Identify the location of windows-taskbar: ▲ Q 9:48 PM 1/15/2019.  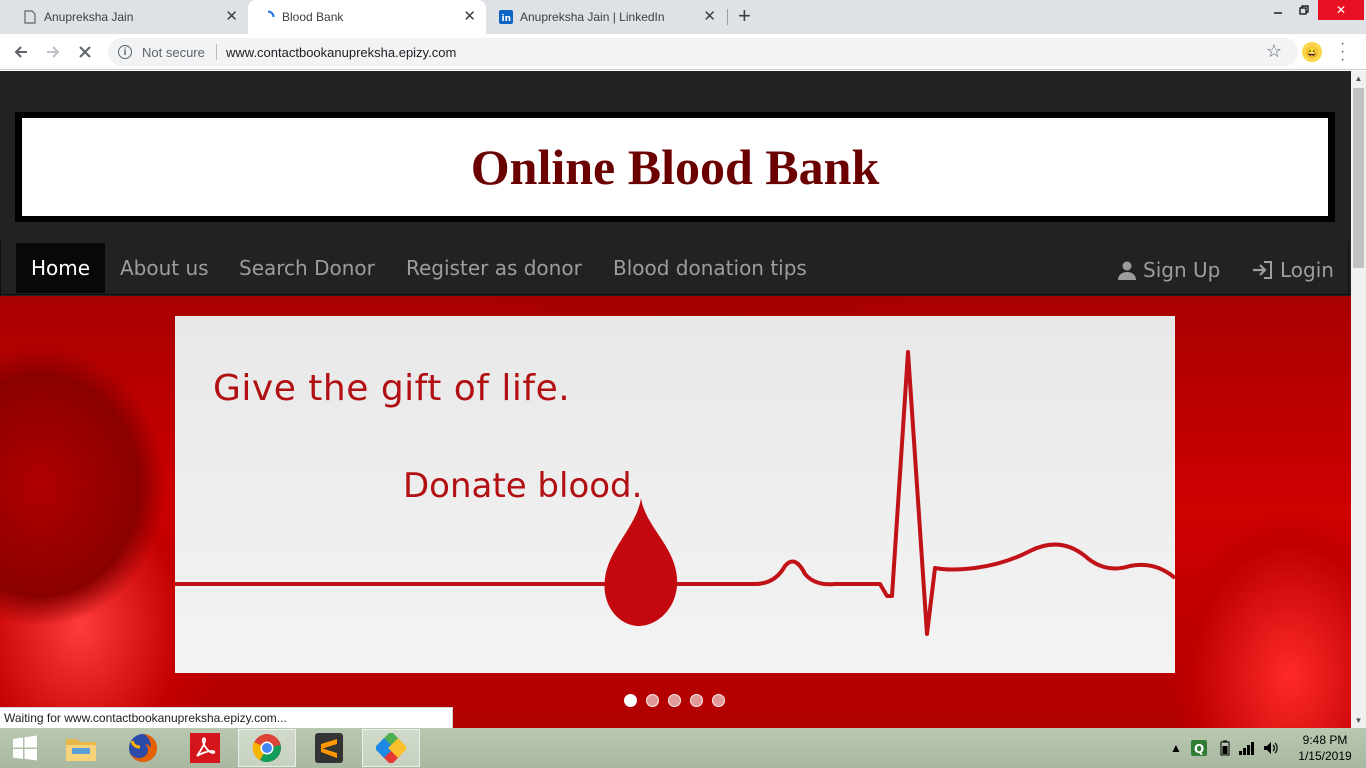
(683, 748).